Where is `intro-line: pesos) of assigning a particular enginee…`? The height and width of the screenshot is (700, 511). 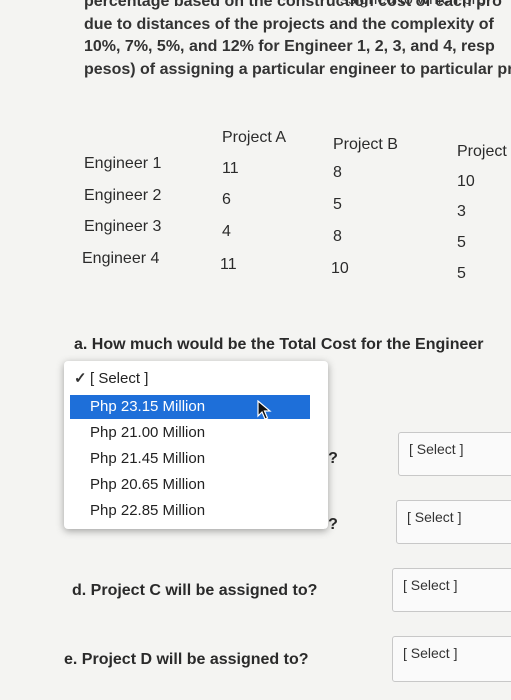 intro-line: pesos) of assigning a particular enginee… is located at coordinates (297, 70).